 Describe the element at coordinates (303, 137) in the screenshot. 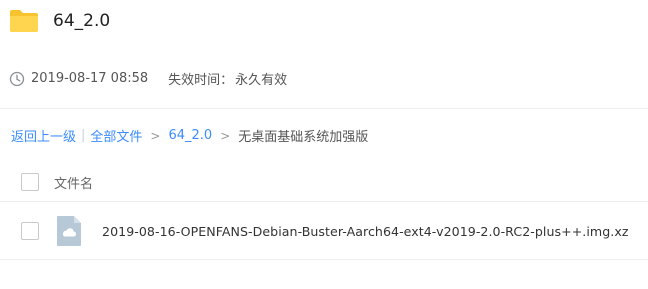

I see `breadcrumb-current: 无桌面基础系统加强版` at that location.